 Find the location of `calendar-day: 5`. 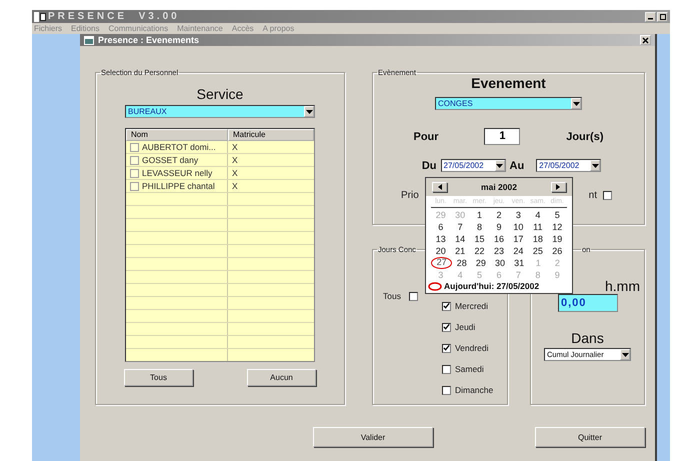

calendar-day: 5 is located at coordinates (557, 215).